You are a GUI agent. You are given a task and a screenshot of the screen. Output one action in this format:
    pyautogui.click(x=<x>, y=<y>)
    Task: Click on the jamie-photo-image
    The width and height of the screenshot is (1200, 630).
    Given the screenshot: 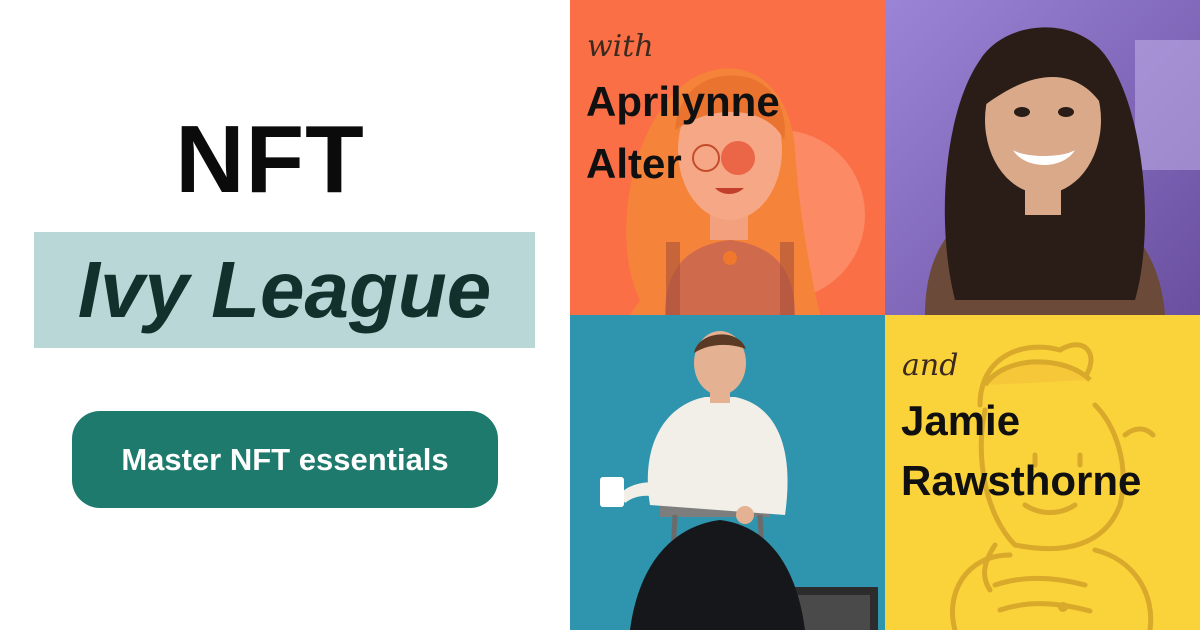 What is the action you would take?
    pyautogui.click(x=727, y=472)
    